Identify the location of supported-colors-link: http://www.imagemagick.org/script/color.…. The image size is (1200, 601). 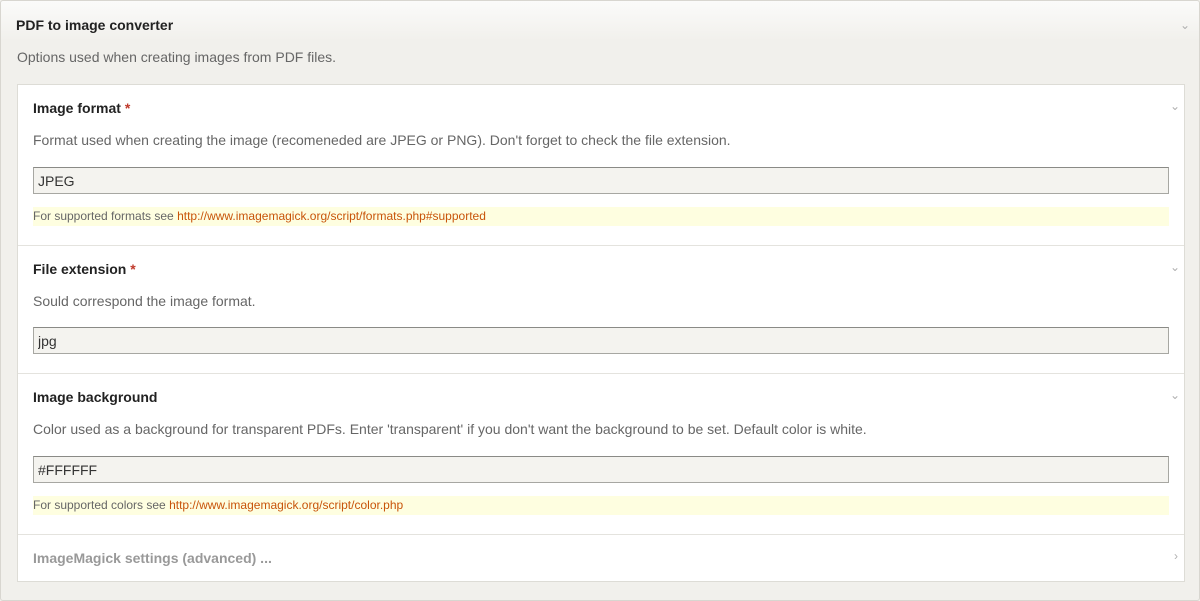
(286, 505).